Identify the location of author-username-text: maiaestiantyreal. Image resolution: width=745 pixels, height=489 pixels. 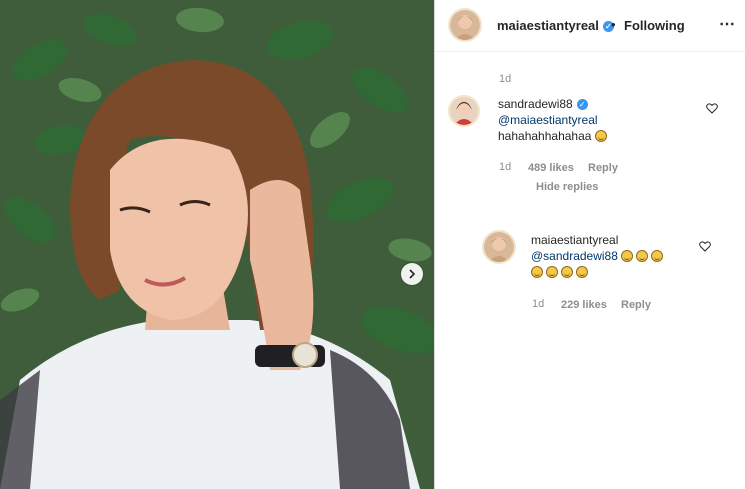
(548, 25).